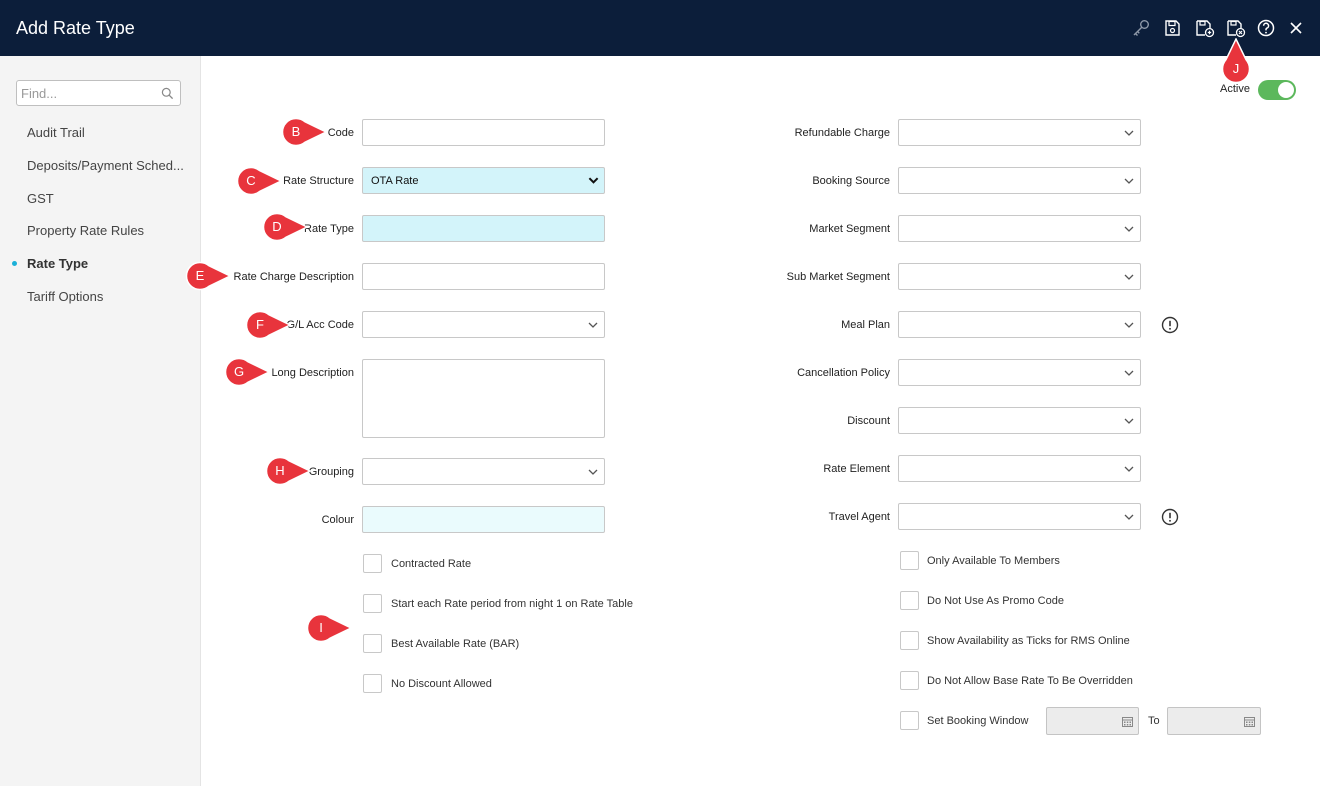  What do you see at coordinates (909, 640) in the screenshot?
I see `show-availability-ticks-checkbox` at bounding box center [909, 640].